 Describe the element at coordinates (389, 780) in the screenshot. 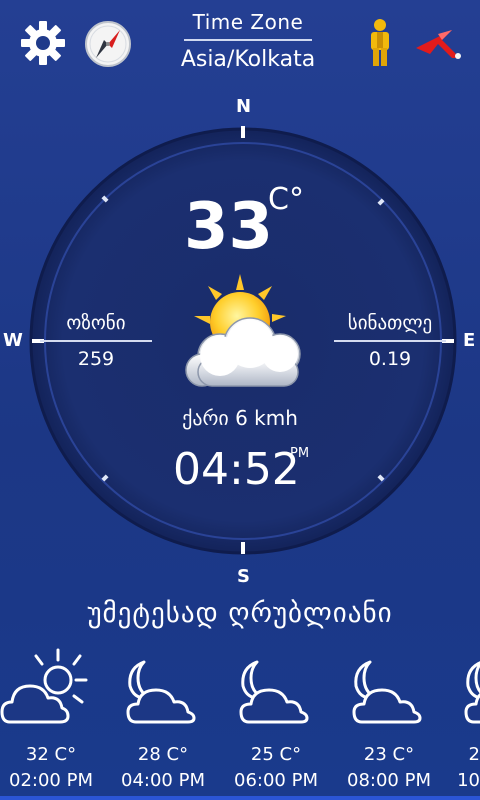

I see `forecast-hour: 08:00 PM` at that location.